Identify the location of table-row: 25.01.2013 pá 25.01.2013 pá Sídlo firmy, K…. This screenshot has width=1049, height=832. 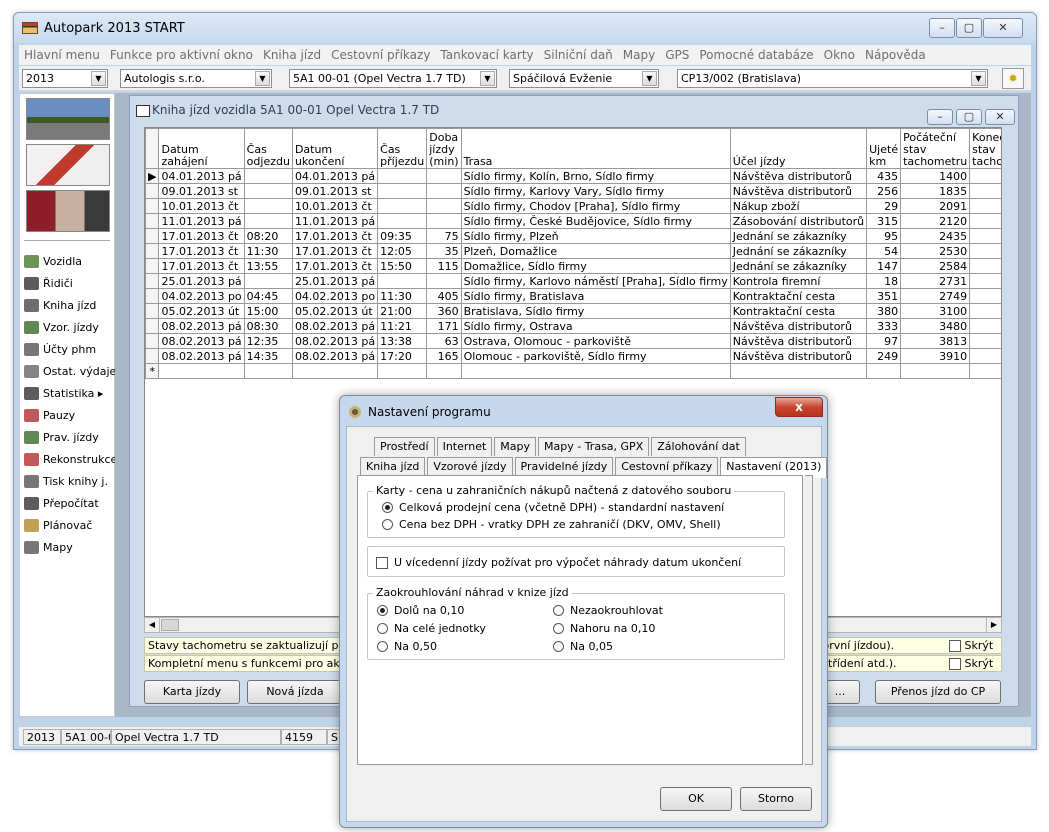
(573, 281).